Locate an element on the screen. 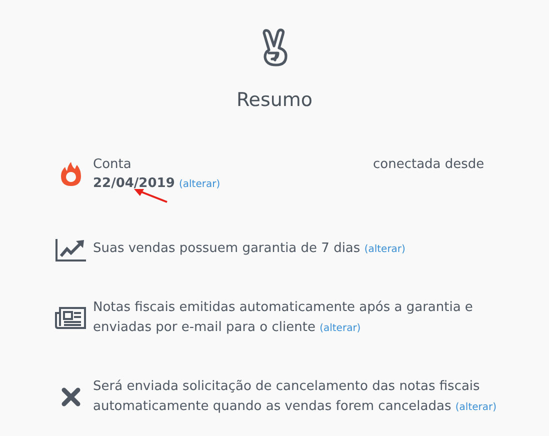 The height and width of the screenshot is (436, 549). summary-text: Notas fiscais emitidas automaticamente após a garantia e enviadas por e-mail para o cliente (alterar) is located at coordinates (283, 317).